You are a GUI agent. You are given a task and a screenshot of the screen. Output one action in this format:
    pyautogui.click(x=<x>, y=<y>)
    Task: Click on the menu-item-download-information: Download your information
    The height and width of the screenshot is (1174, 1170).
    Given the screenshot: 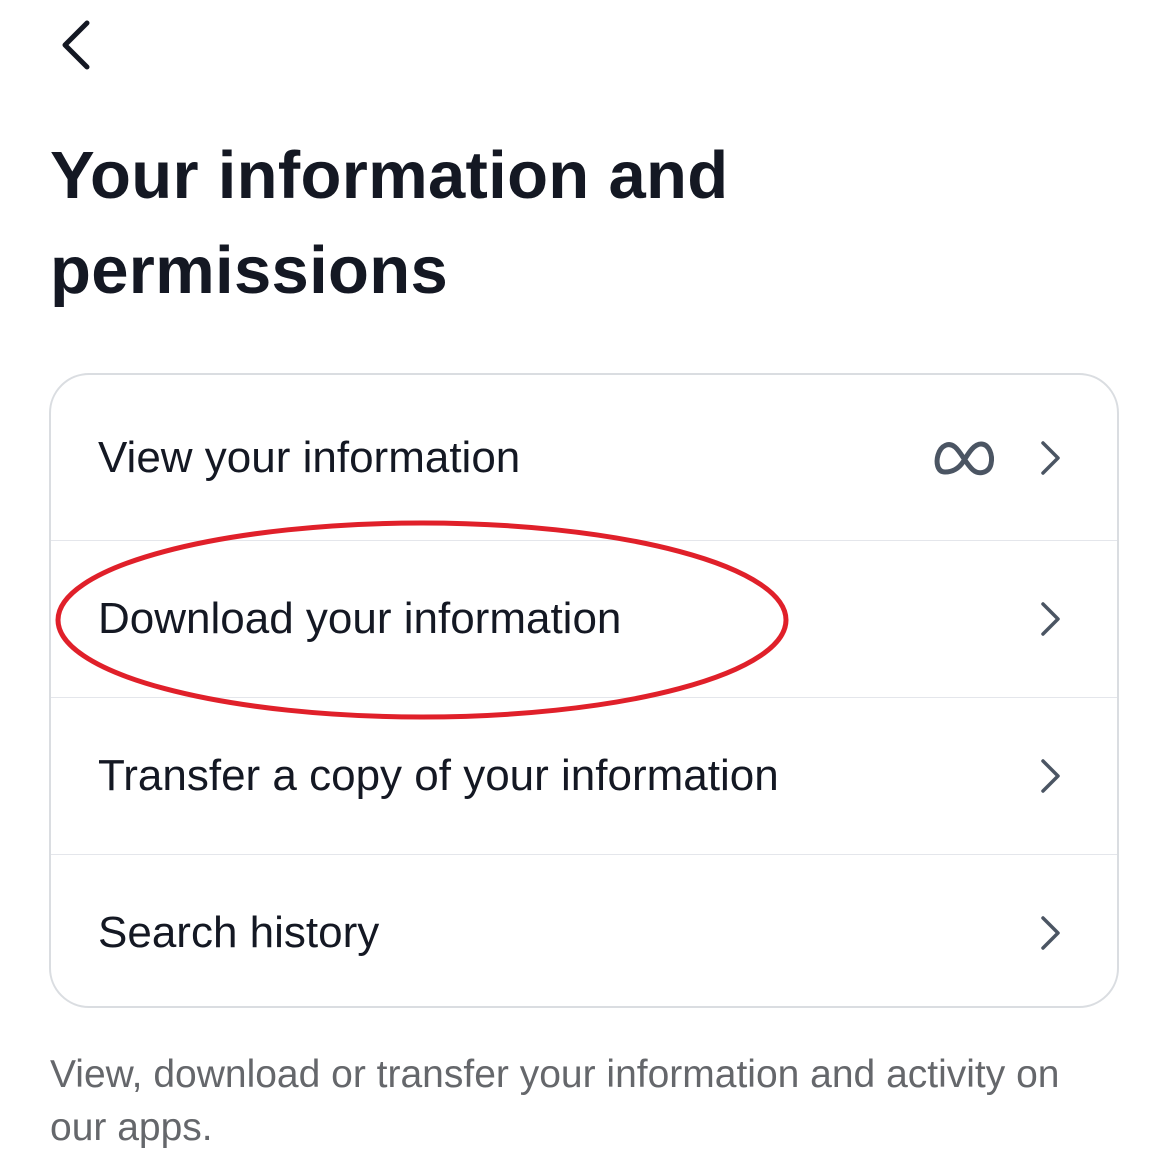 What is the action you would take?
    pyautogui.click(x=584, y=619)
    